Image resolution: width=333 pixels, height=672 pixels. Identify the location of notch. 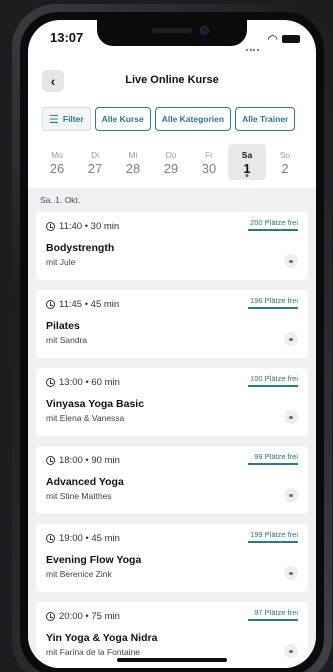
(172, 33).